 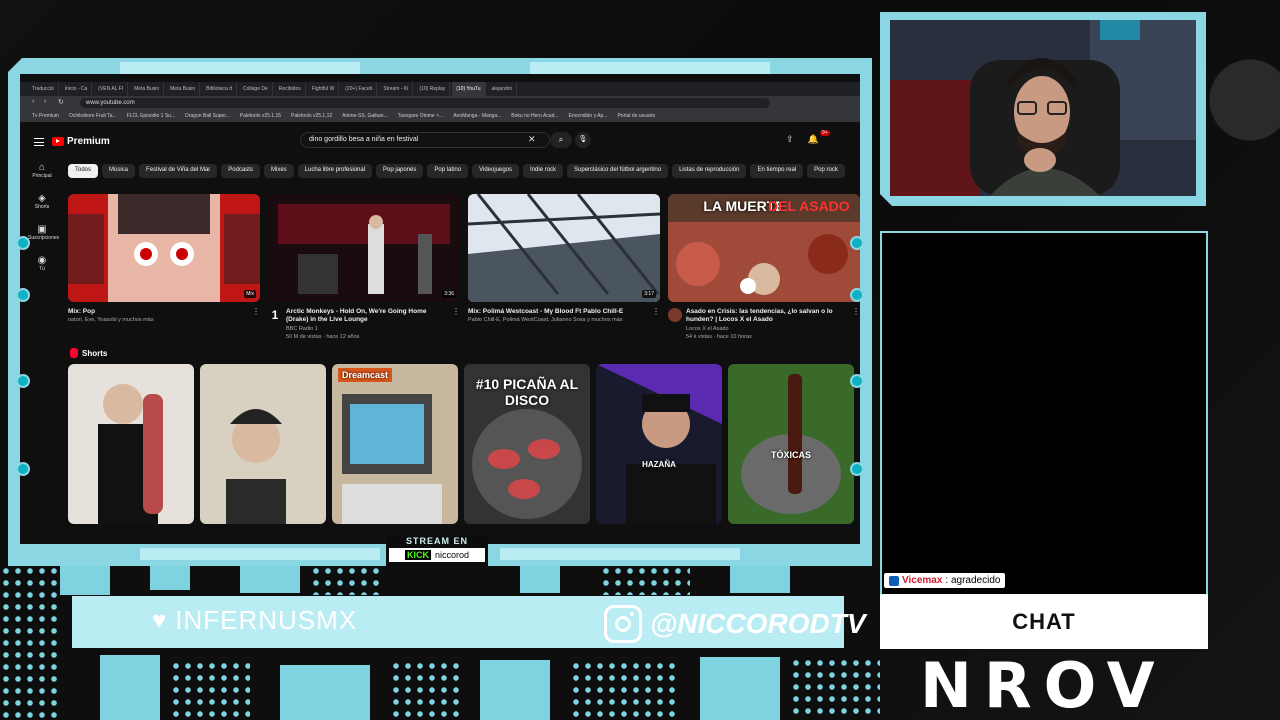 I want to click on url-field: www.youtube.com, so click(x=425, y=103).